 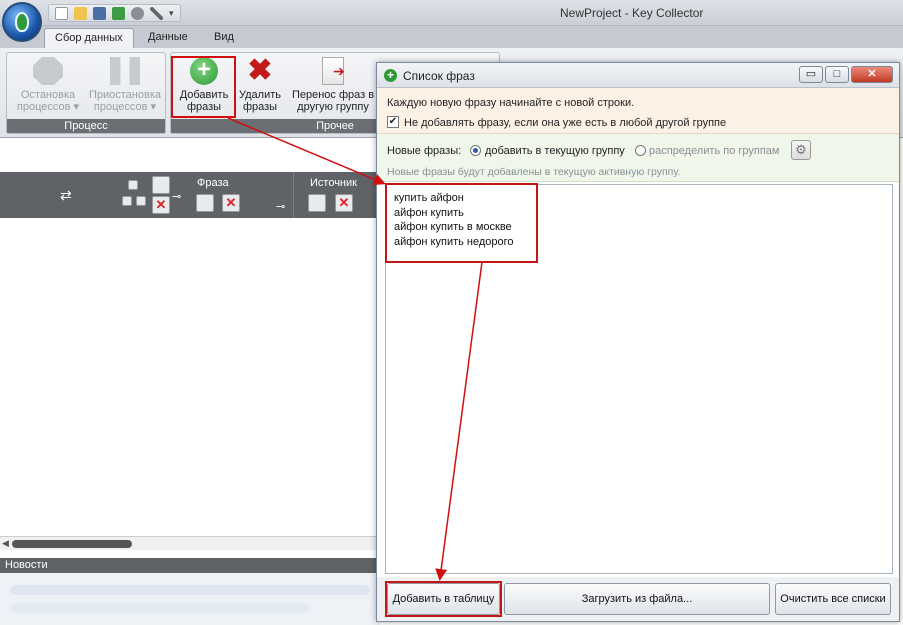 What do you see at coordinates (190, 565) in the screenshot?
I see `news-header: Новости` at bounding box center [190, 565].